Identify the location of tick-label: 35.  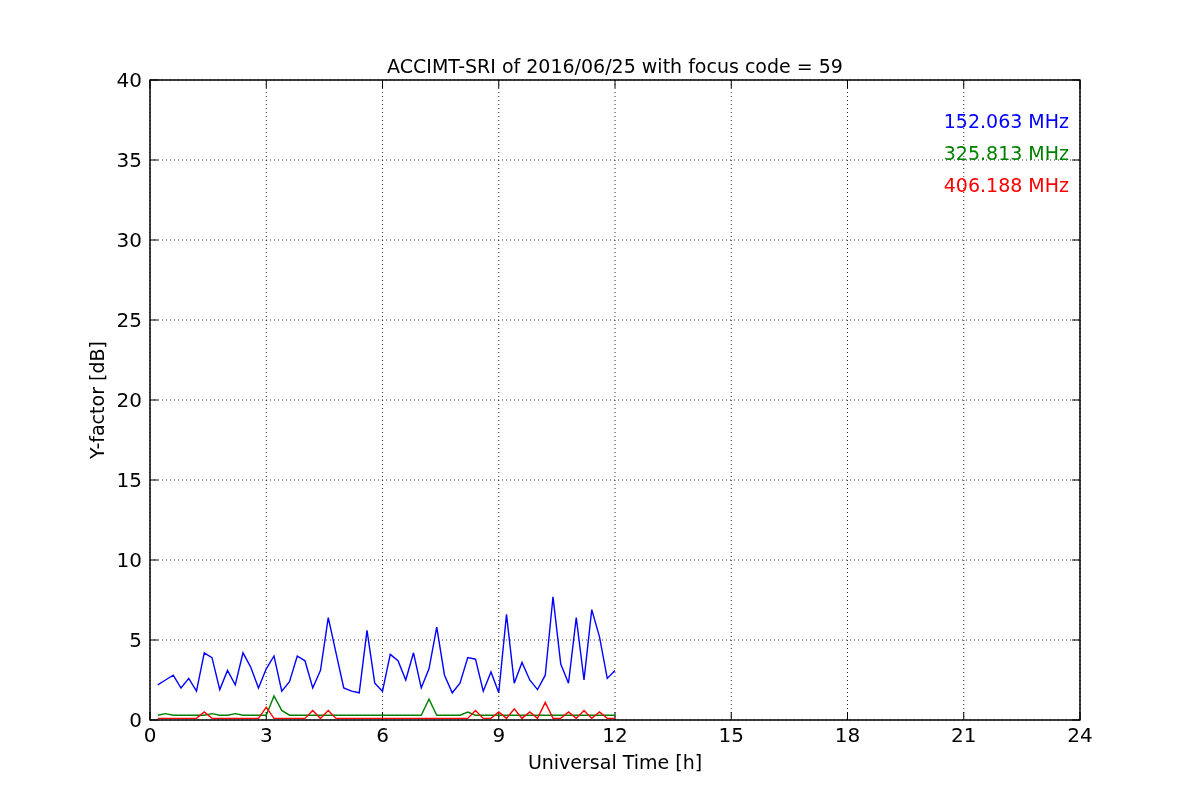
(129, 160).